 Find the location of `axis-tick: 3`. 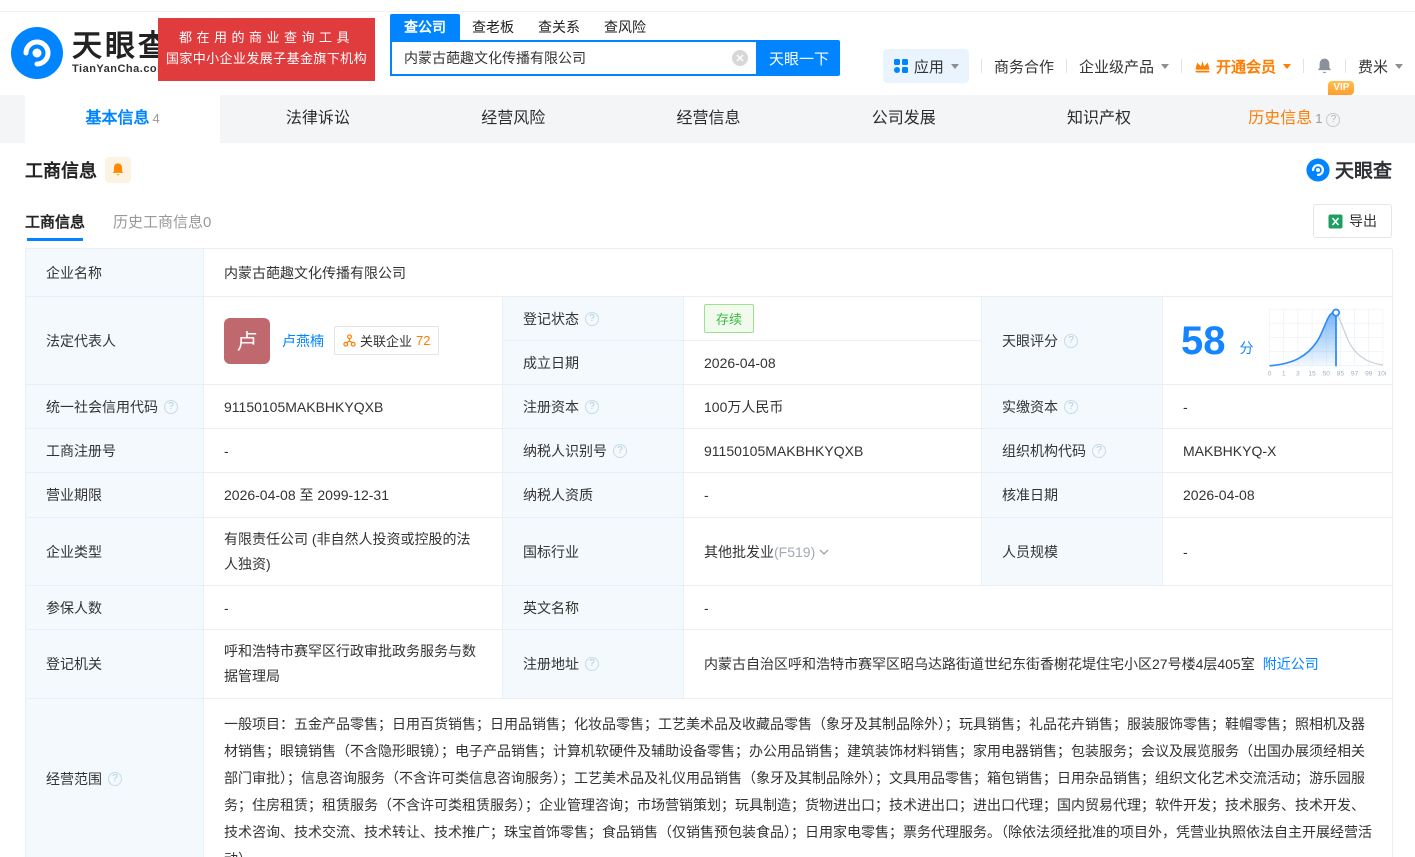

axis-tick: 3 is located at coordinates (1298, 373).